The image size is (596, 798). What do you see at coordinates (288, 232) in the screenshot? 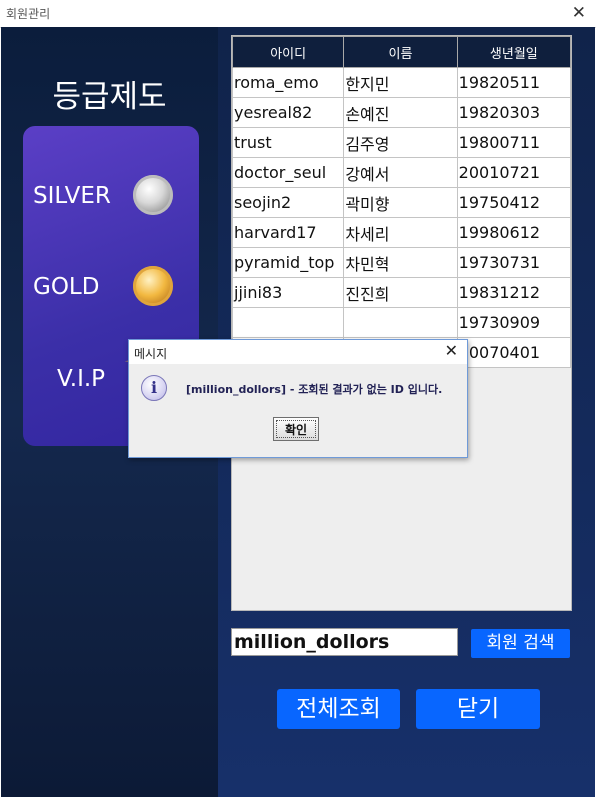
I see `cell-id: harvard17` at bounding box center [288, 232].